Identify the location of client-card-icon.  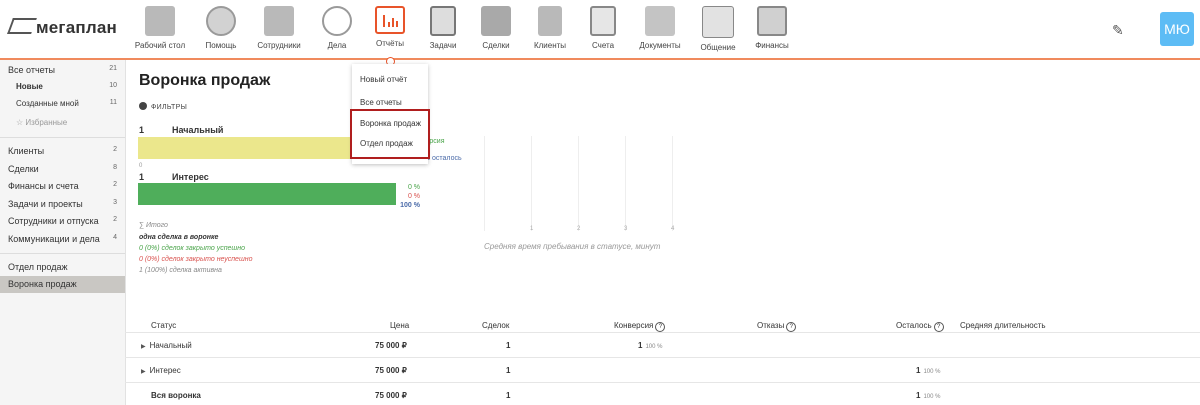
(550, 21).